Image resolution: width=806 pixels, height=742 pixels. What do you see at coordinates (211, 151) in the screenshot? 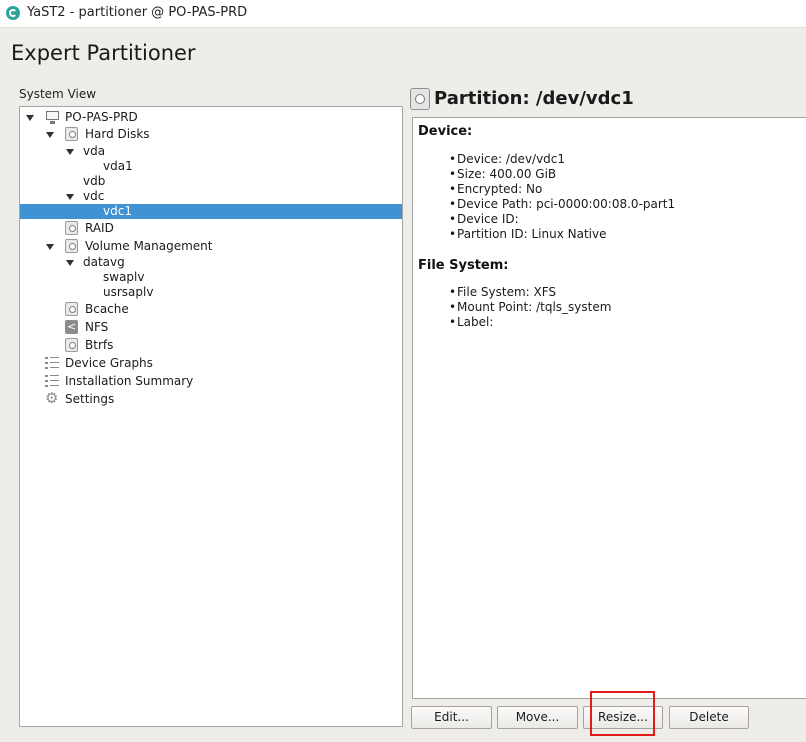
I see `tree-item-vda: vda` at bounding box center [211, 151].